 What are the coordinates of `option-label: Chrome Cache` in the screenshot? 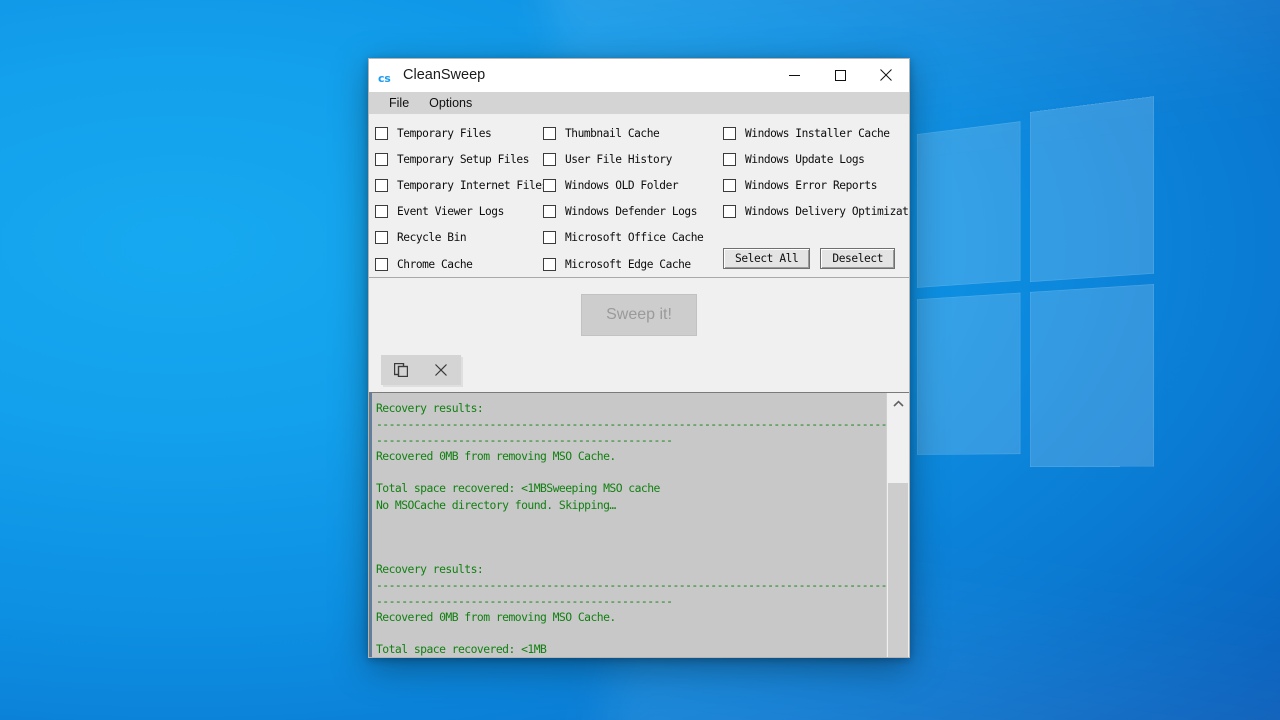 It's located at (435, 264).